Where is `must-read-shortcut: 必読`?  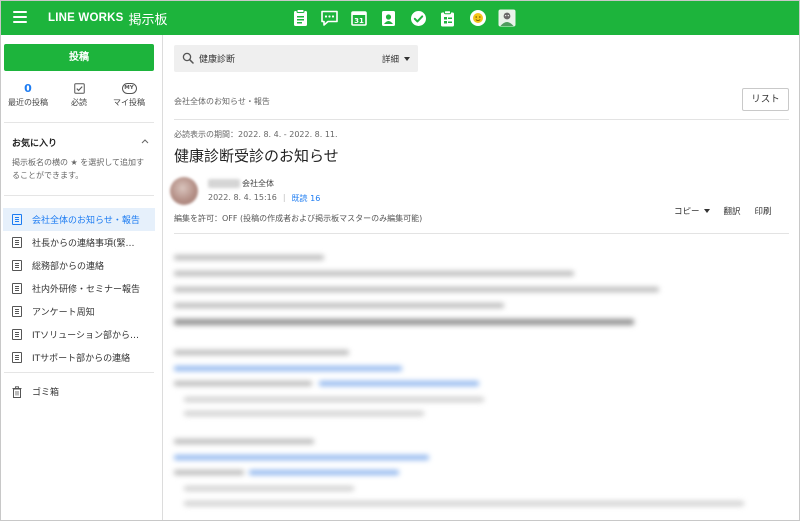 must-read-shortcut: 必読 is located at coordinates (79, 94).